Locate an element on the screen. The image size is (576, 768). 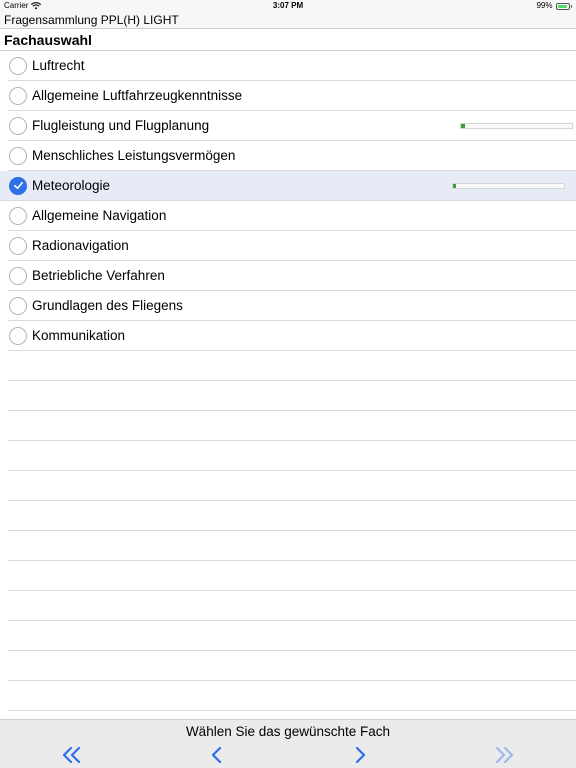
status-time: 3:07 PM is located at coordinates (288, 5).